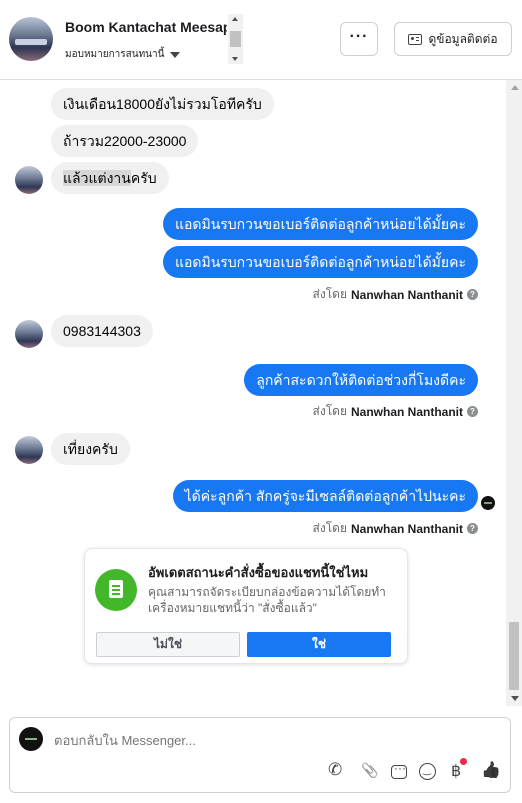 The height and width of the screenshot is (803, 522). What do you see at coordinates (258, 572) in the screenshot?
I see `order-card-title: อัพเดตสถานะคำสั่งซื้อของแชทนี้ใช่ไหม` at bounding box center [258, 572].